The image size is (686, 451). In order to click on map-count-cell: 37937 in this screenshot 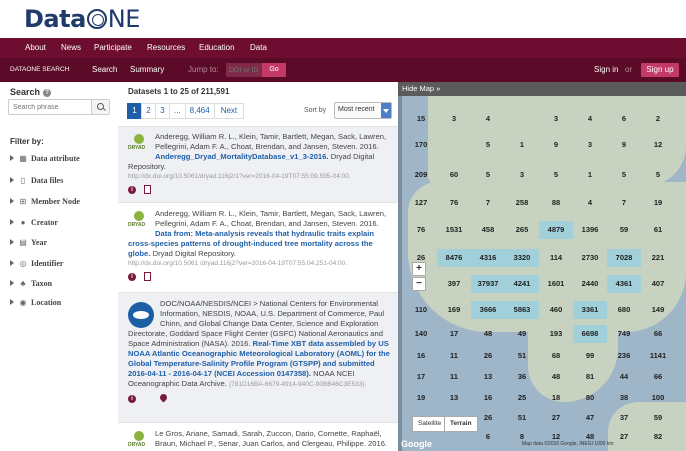, I will do `click(488, 284)`.